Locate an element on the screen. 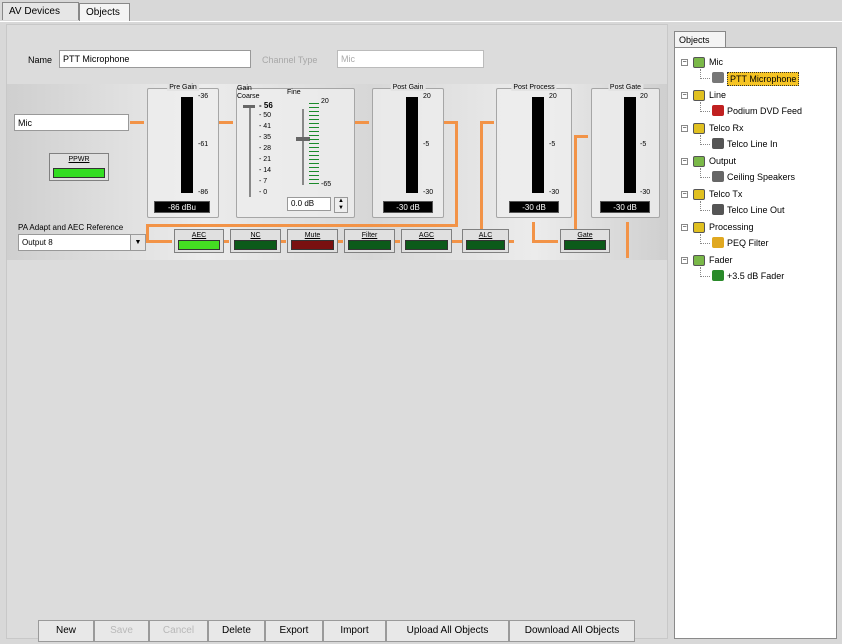 The image size is (842, 644). ppwr-button: PPWR is located at coordinates (79, 167).